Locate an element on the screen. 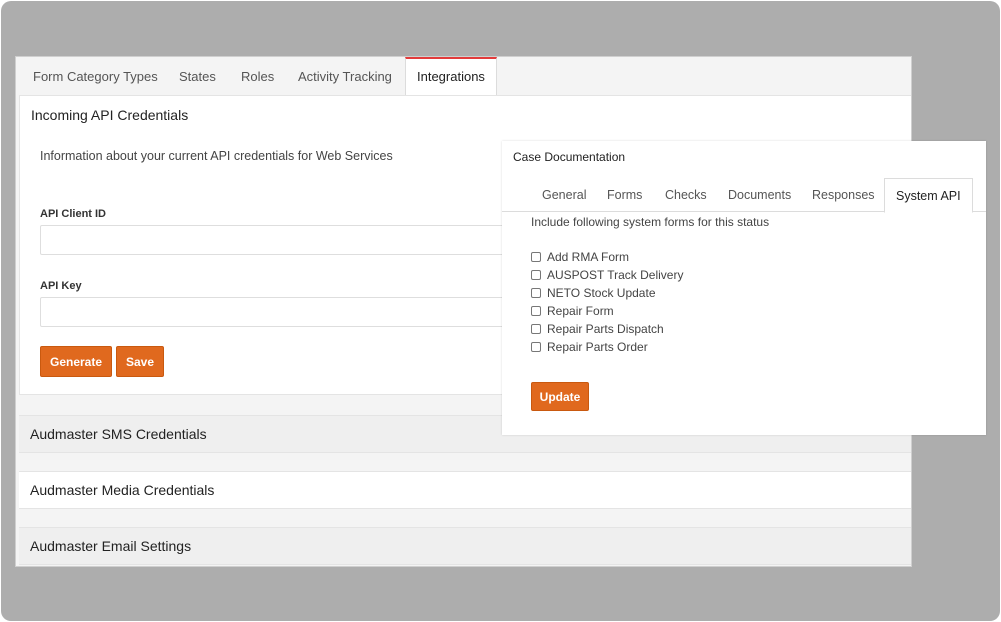 This screenshot has height=622, width=1001. form-option-label: Repair Parts Order is located at coordinates (597, 347).